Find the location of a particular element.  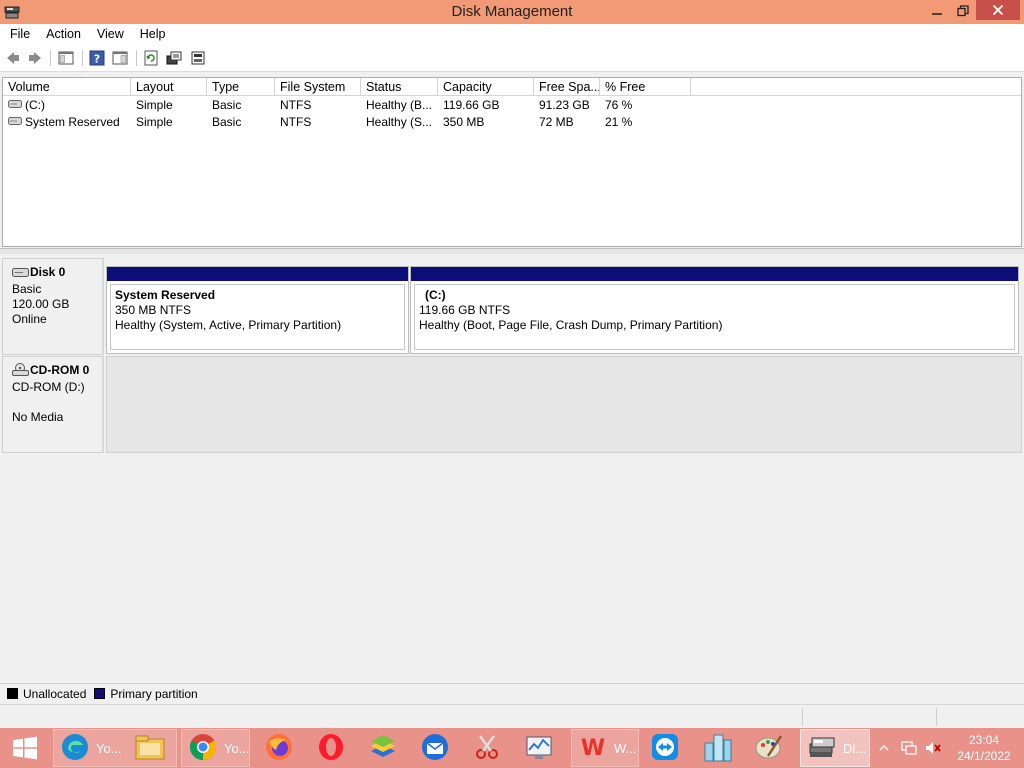

menu-help: Help is located at coordinates (153, 34).